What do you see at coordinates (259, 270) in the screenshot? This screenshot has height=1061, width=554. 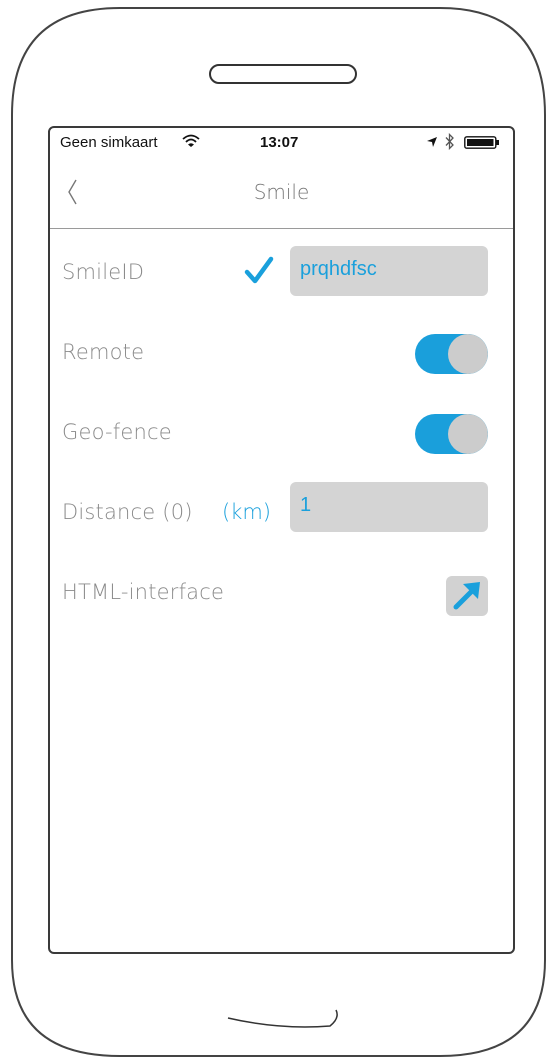 I see `checkmark-icon` at bounding box center [259, 270].